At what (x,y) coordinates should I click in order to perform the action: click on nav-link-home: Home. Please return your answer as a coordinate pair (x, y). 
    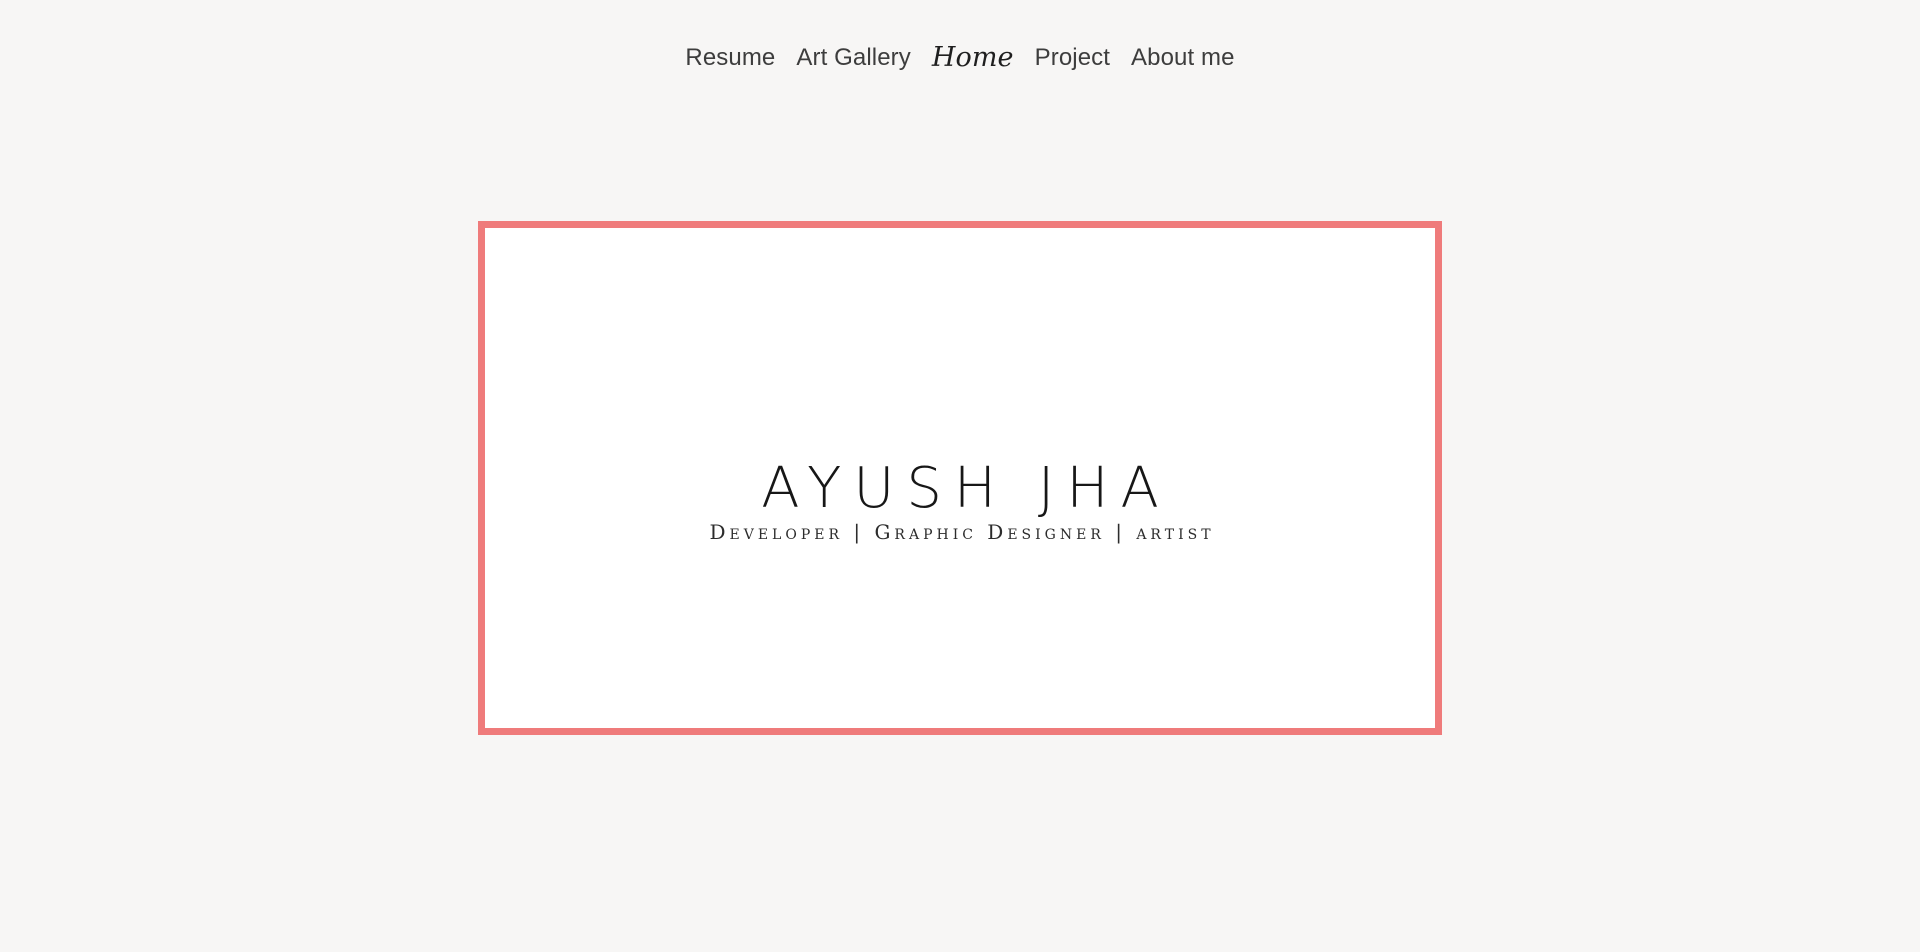
    Looking at the image, I should click on (973, 58).